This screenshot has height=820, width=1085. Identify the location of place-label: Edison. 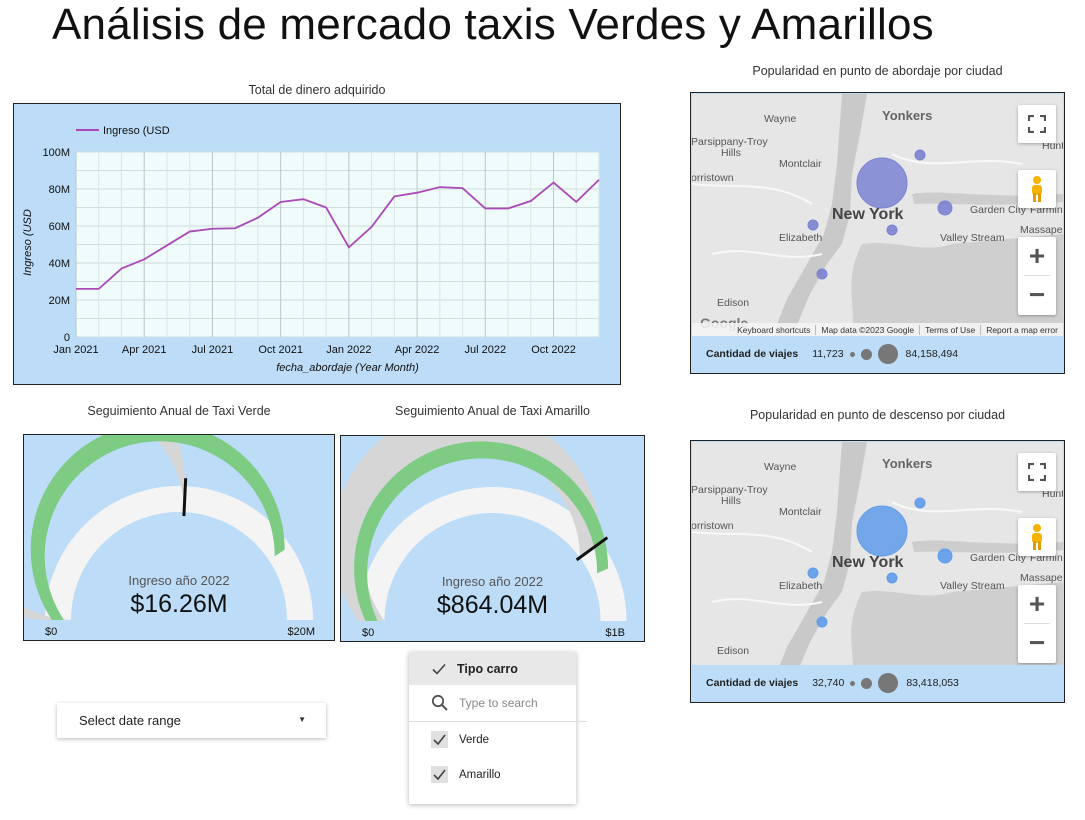
(733, 651).